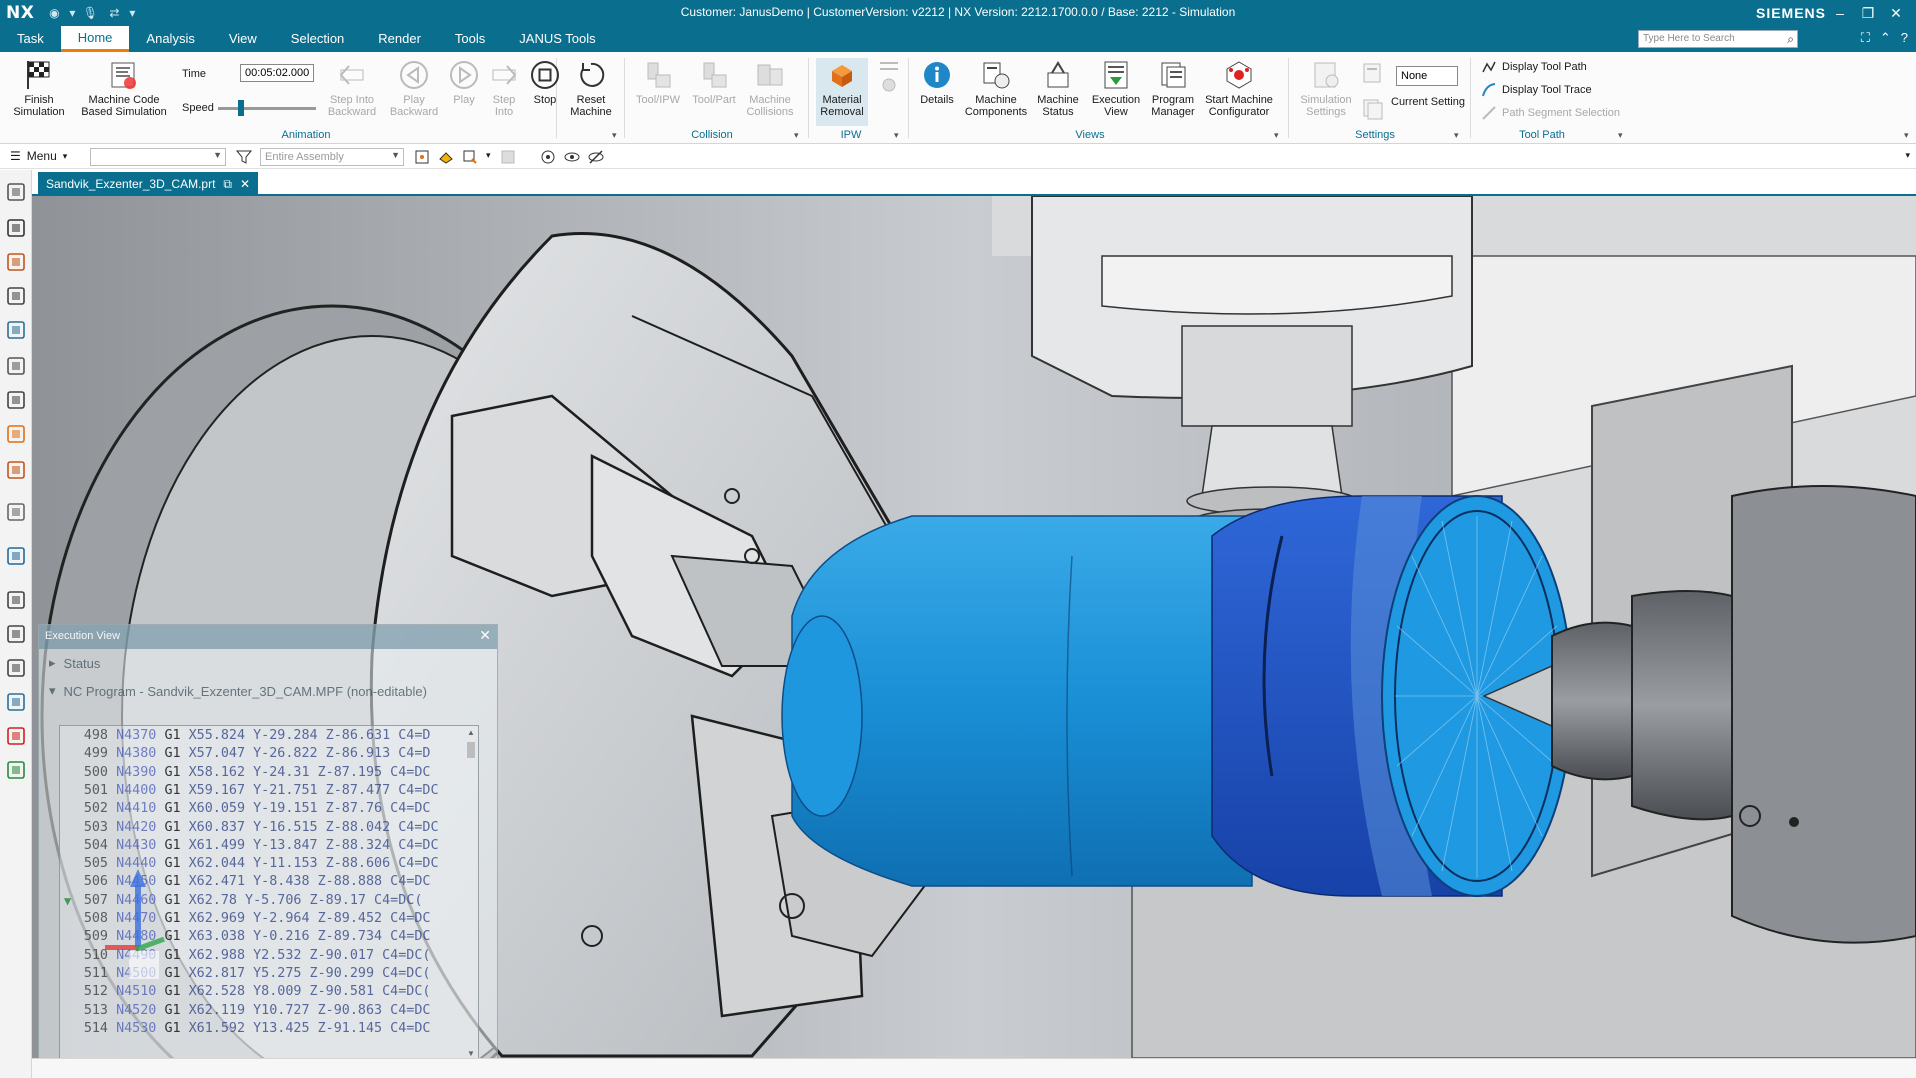  I want to click on command-search-input: Type Here to Search ⌕, so click(1718, 39).